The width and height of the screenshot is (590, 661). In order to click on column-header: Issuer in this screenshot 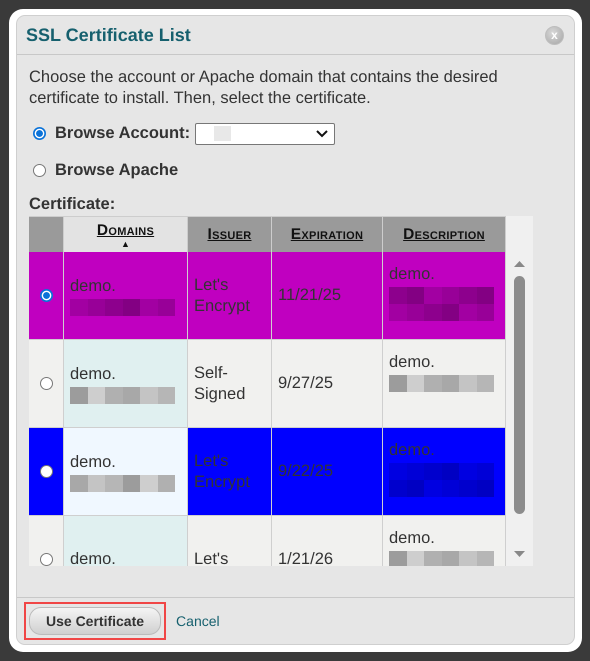, I will do `click(229, 235)`.